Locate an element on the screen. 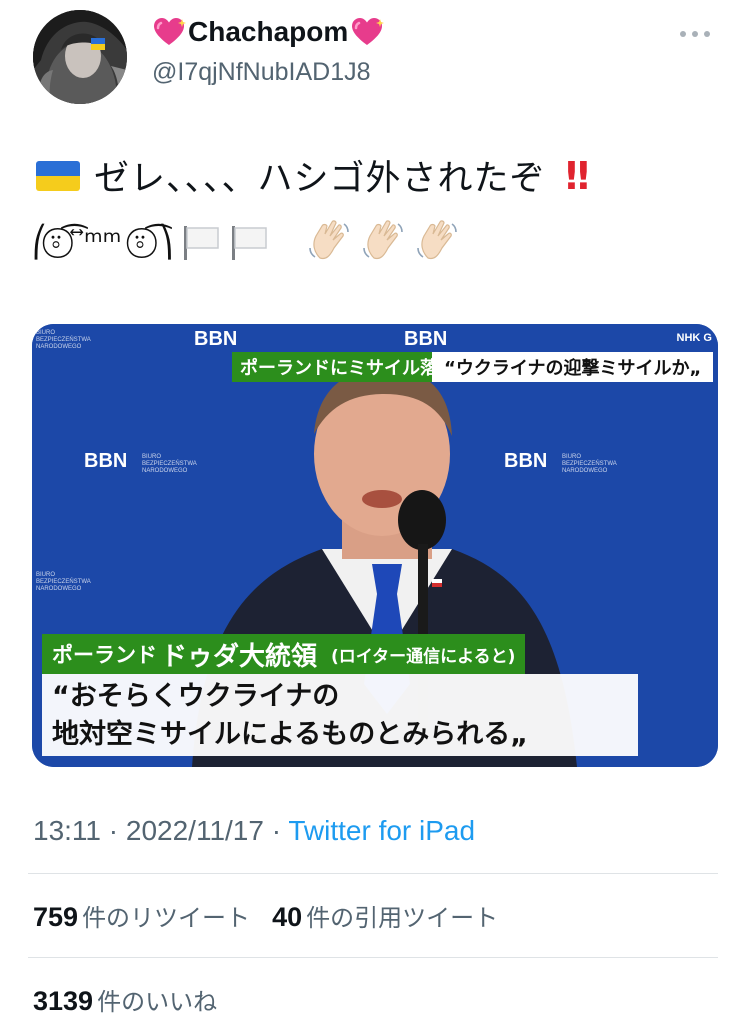 Image resolution: width=750 pixels, height=1036 pixels. speaker-caption: ポーランド ドゥダ大統領 (ロイター通信によると) is located at coordinates (284, 654).